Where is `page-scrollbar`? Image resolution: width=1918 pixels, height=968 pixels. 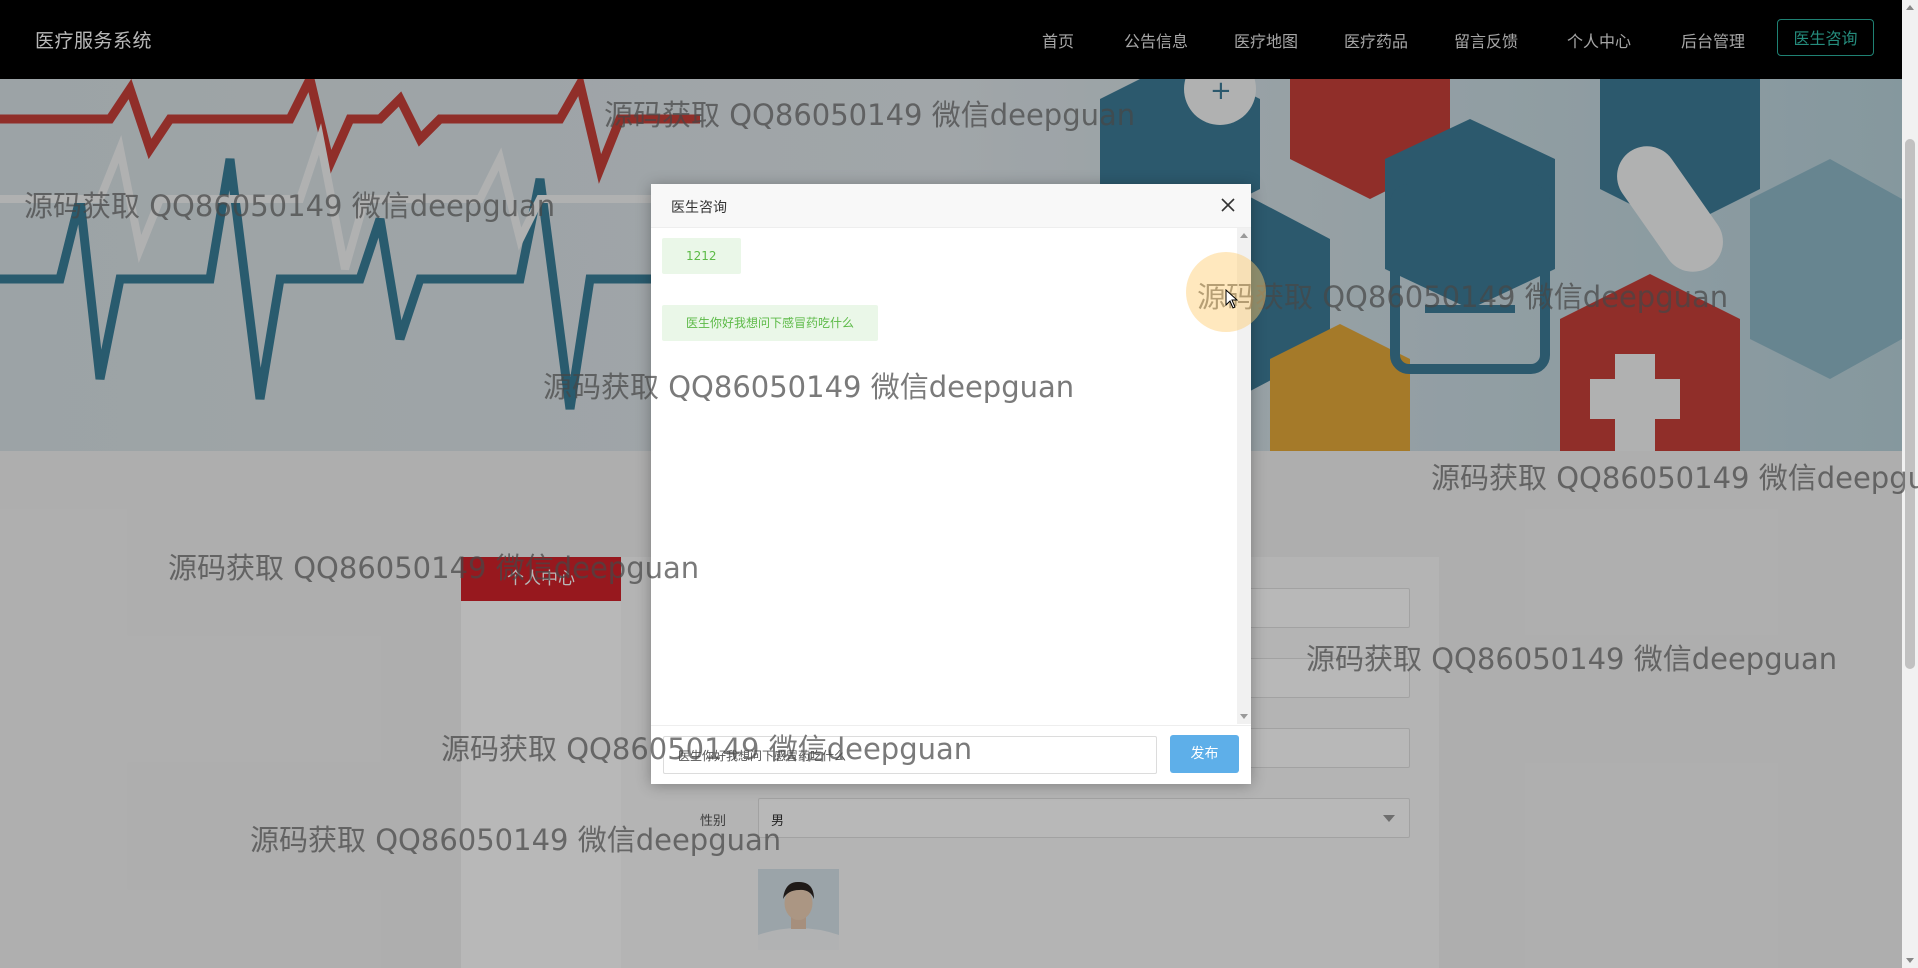
page-scrollbar is located at coordinates (1910, 484).